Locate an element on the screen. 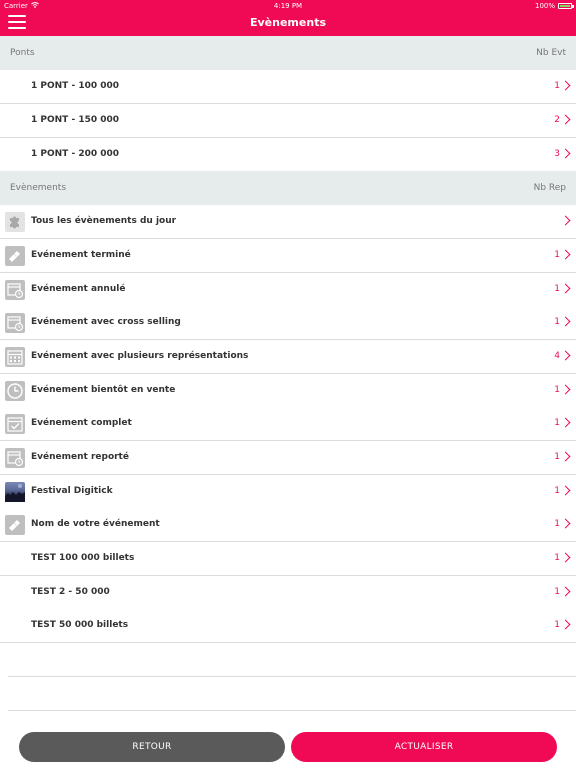 Image resolution: width=576 pixels, height=768 pixels. page-title: Evènements is located at coordinates (288, 22).